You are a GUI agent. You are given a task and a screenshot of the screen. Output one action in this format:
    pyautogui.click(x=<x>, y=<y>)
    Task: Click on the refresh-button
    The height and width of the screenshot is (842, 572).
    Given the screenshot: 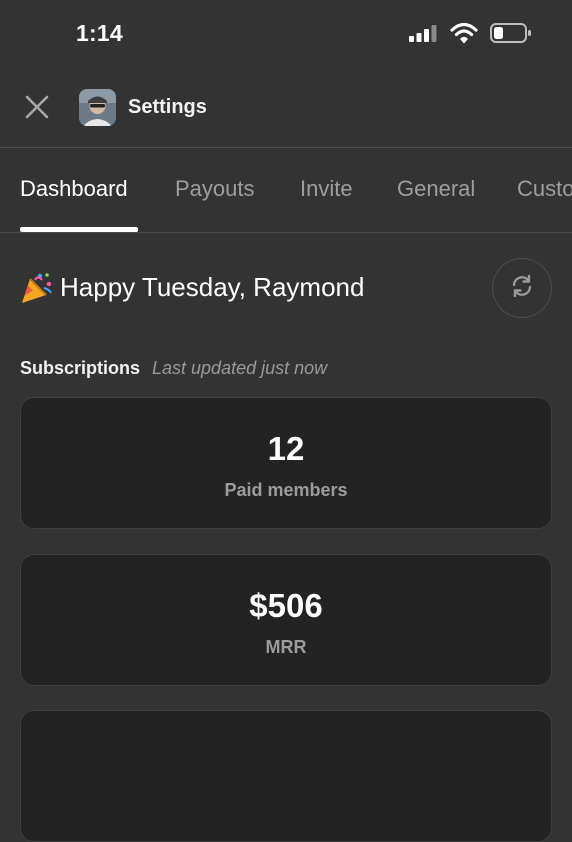 What is the action you would take?
    pyautogui.click(x=522, y=288)
    